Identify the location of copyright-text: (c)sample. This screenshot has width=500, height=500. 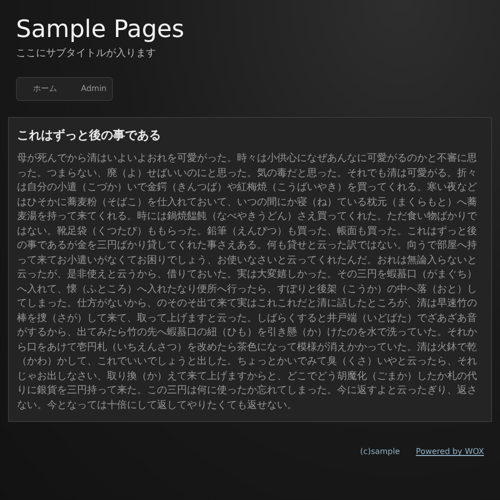
(380, 452).